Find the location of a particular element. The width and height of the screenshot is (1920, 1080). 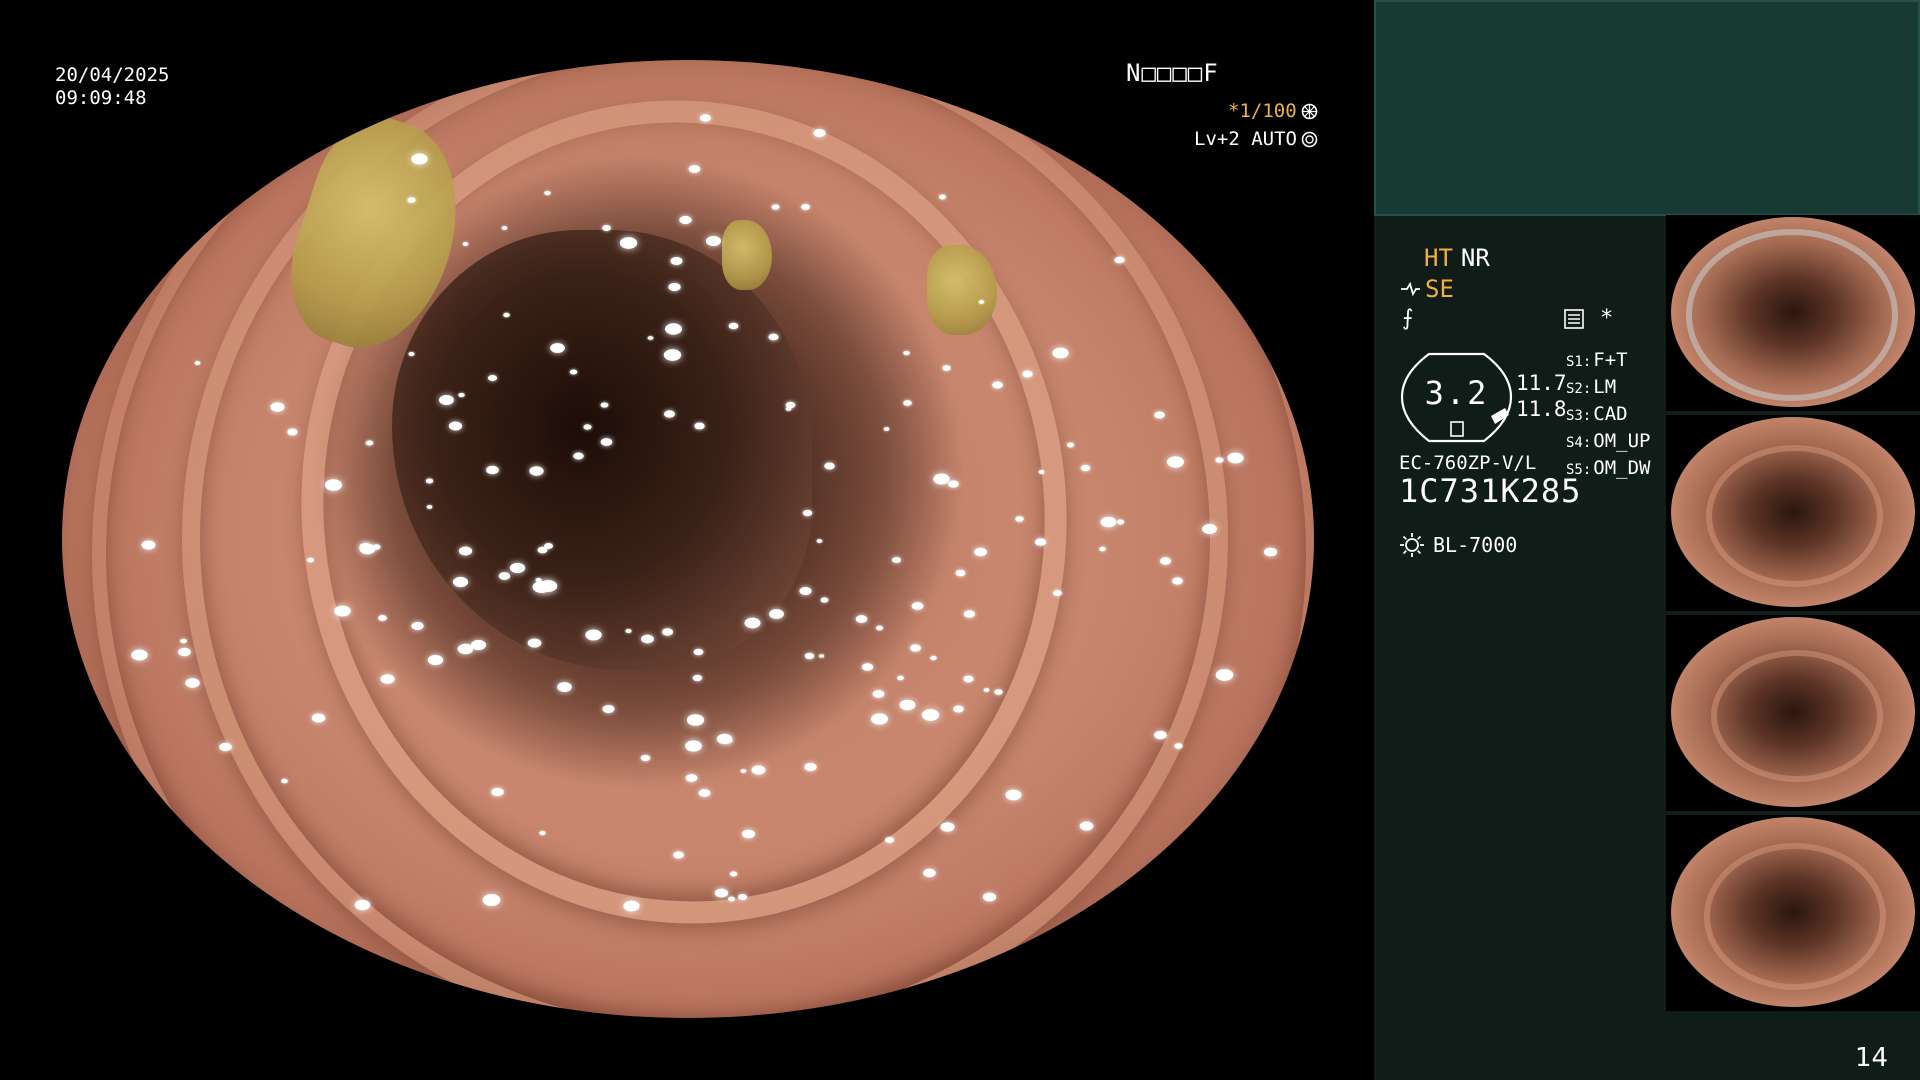

switch-item: S3: CAD is located at coordinates (1597, 414).